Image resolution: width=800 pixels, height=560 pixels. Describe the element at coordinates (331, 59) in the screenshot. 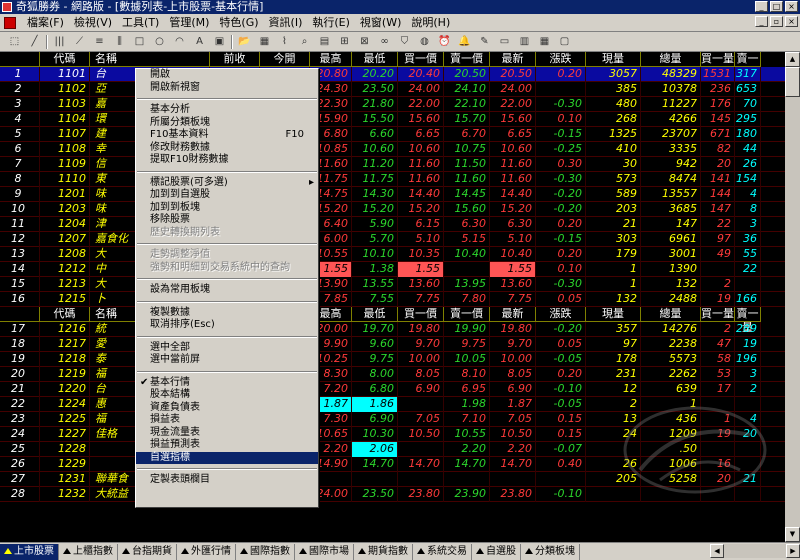

I see `column-header: 最高` at that location.